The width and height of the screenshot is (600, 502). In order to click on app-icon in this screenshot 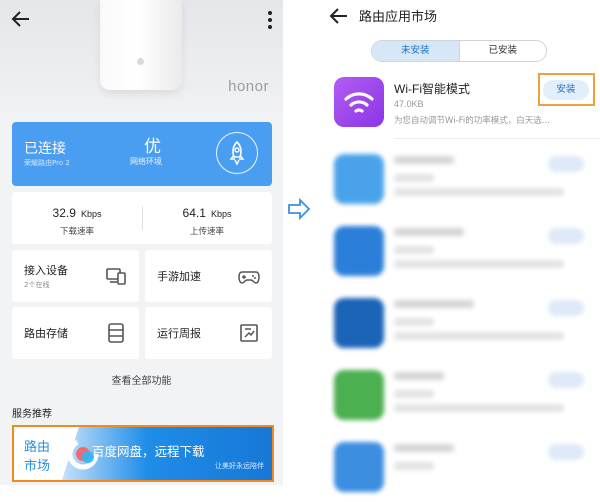, I will do `click(359, 102)`.